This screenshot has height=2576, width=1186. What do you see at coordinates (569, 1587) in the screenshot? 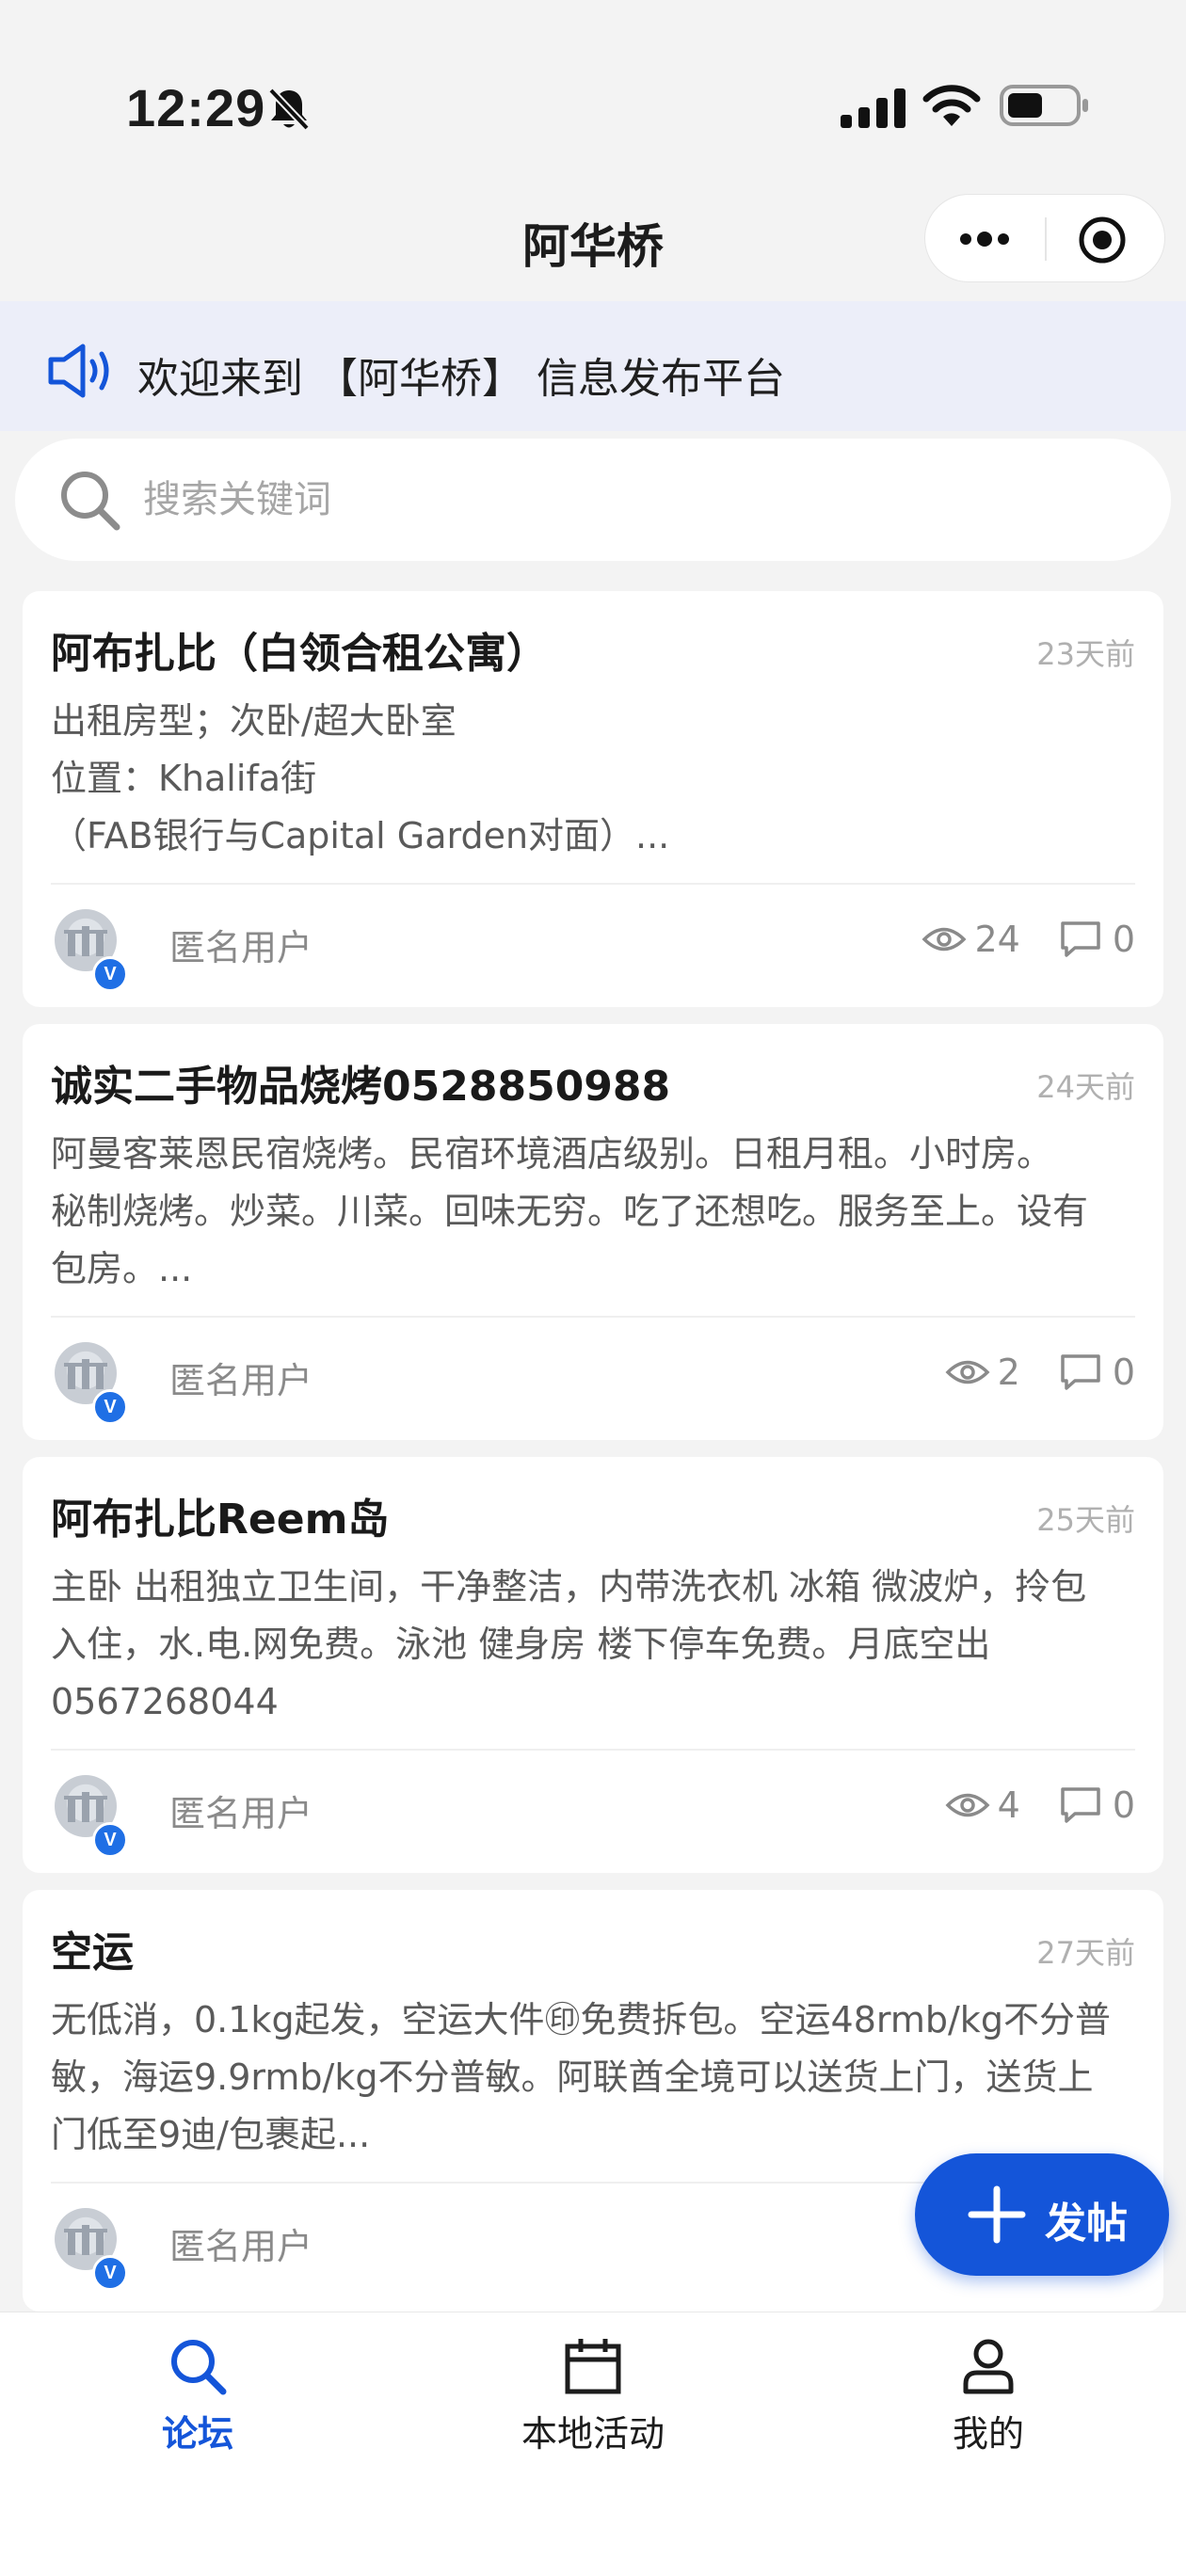
I see `post-excerpt-line: 主卧 出租独立卫生间，干净整洁，内带洗衣机 冰箱 微波炉，拎包` at bounding box center [569, 1587].